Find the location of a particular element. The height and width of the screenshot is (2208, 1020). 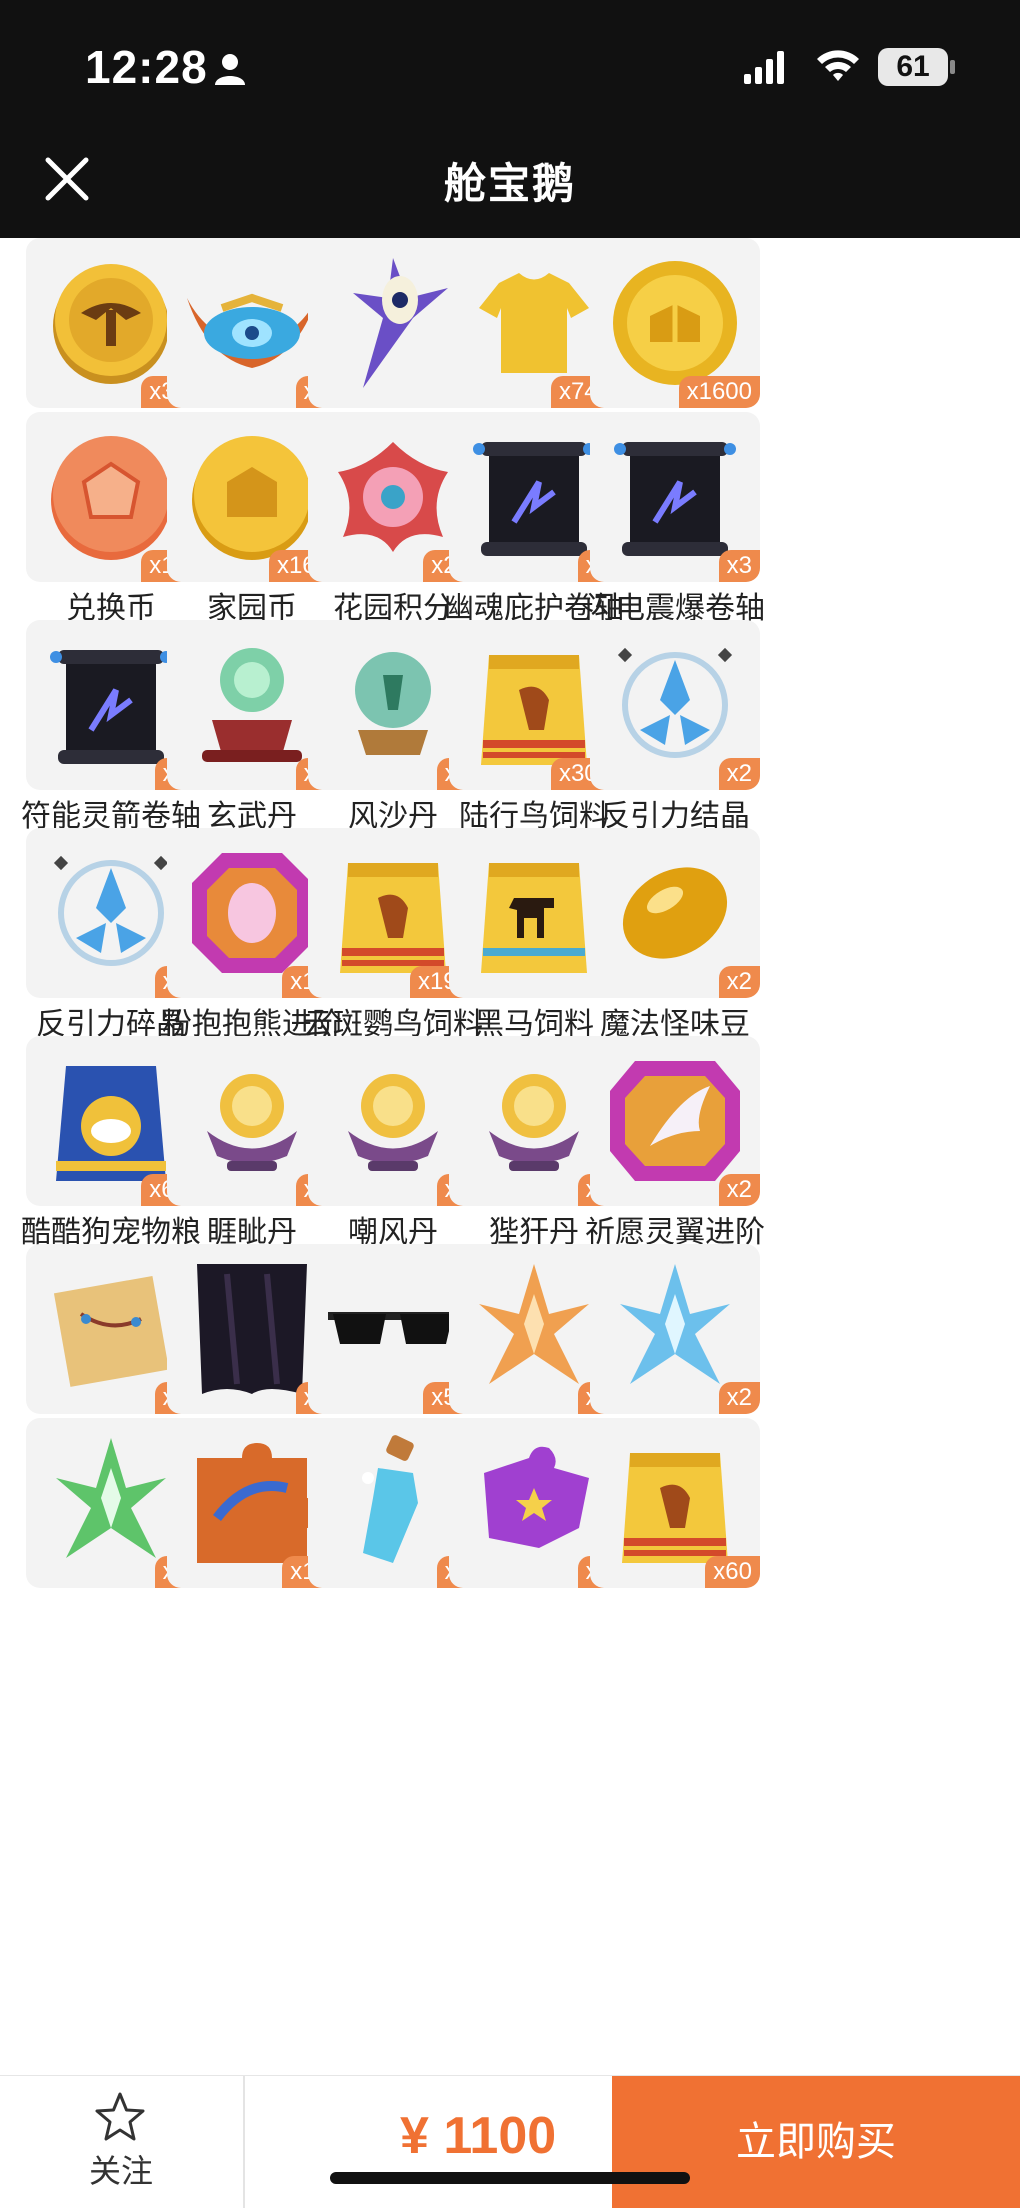

follow-label: 关注 is located at coordinates (120, 2171).